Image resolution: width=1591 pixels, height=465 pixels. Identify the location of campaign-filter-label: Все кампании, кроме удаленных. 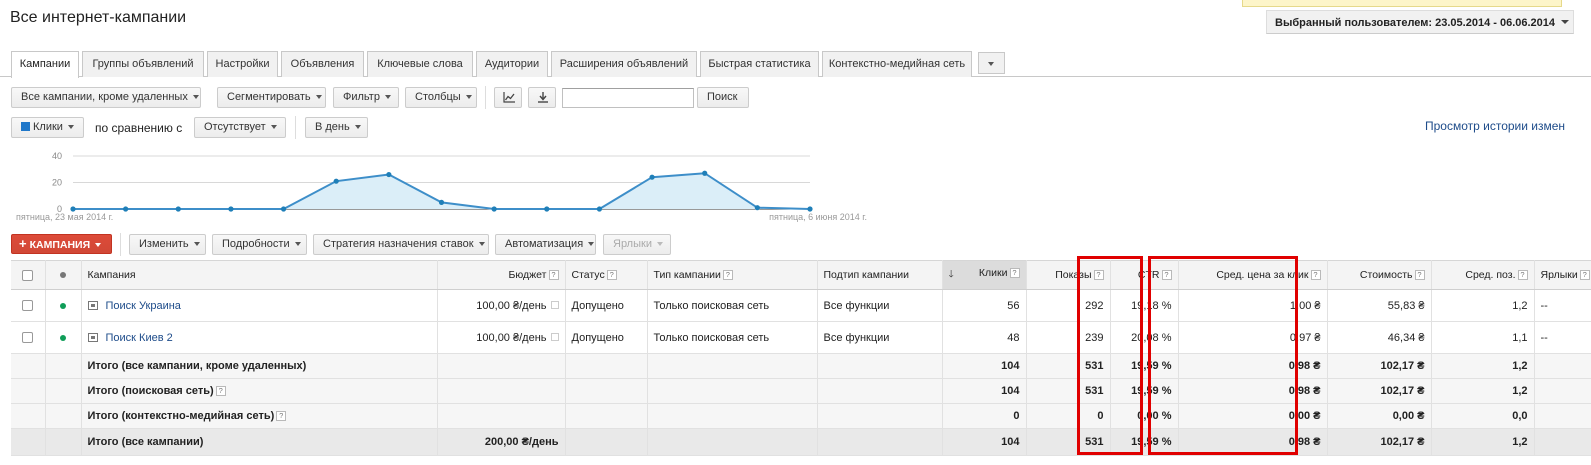
(104, 97).